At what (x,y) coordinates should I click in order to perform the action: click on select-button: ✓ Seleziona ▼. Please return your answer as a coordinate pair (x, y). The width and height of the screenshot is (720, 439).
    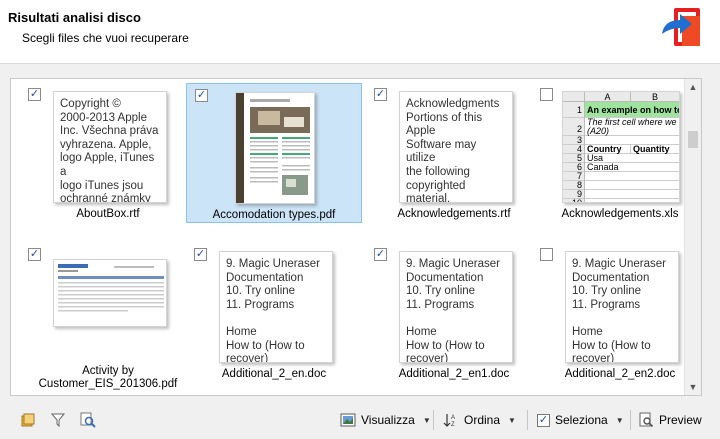
    Looking at the image, I should click on (580, 420).